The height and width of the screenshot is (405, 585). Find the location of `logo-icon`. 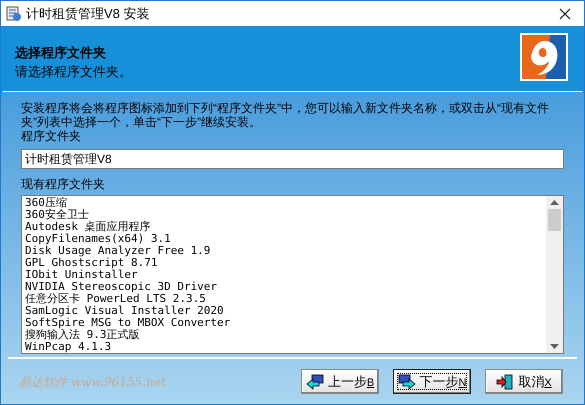

logo-icon is located at coordinates (544, 57).